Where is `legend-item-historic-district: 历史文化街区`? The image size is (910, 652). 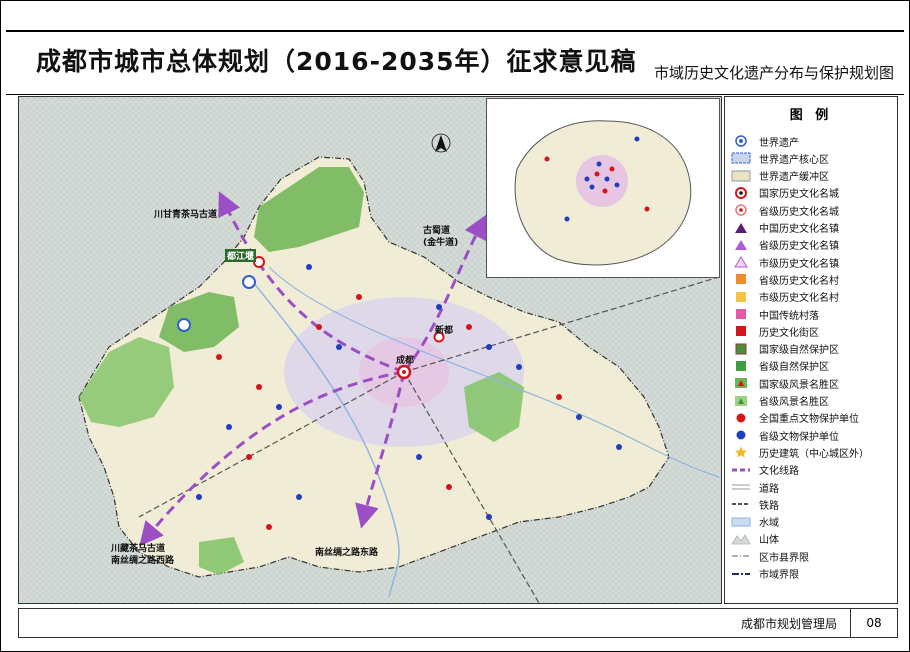 legend-item-historic-district: 历史文化街区 is located at coordinates (775, 331).